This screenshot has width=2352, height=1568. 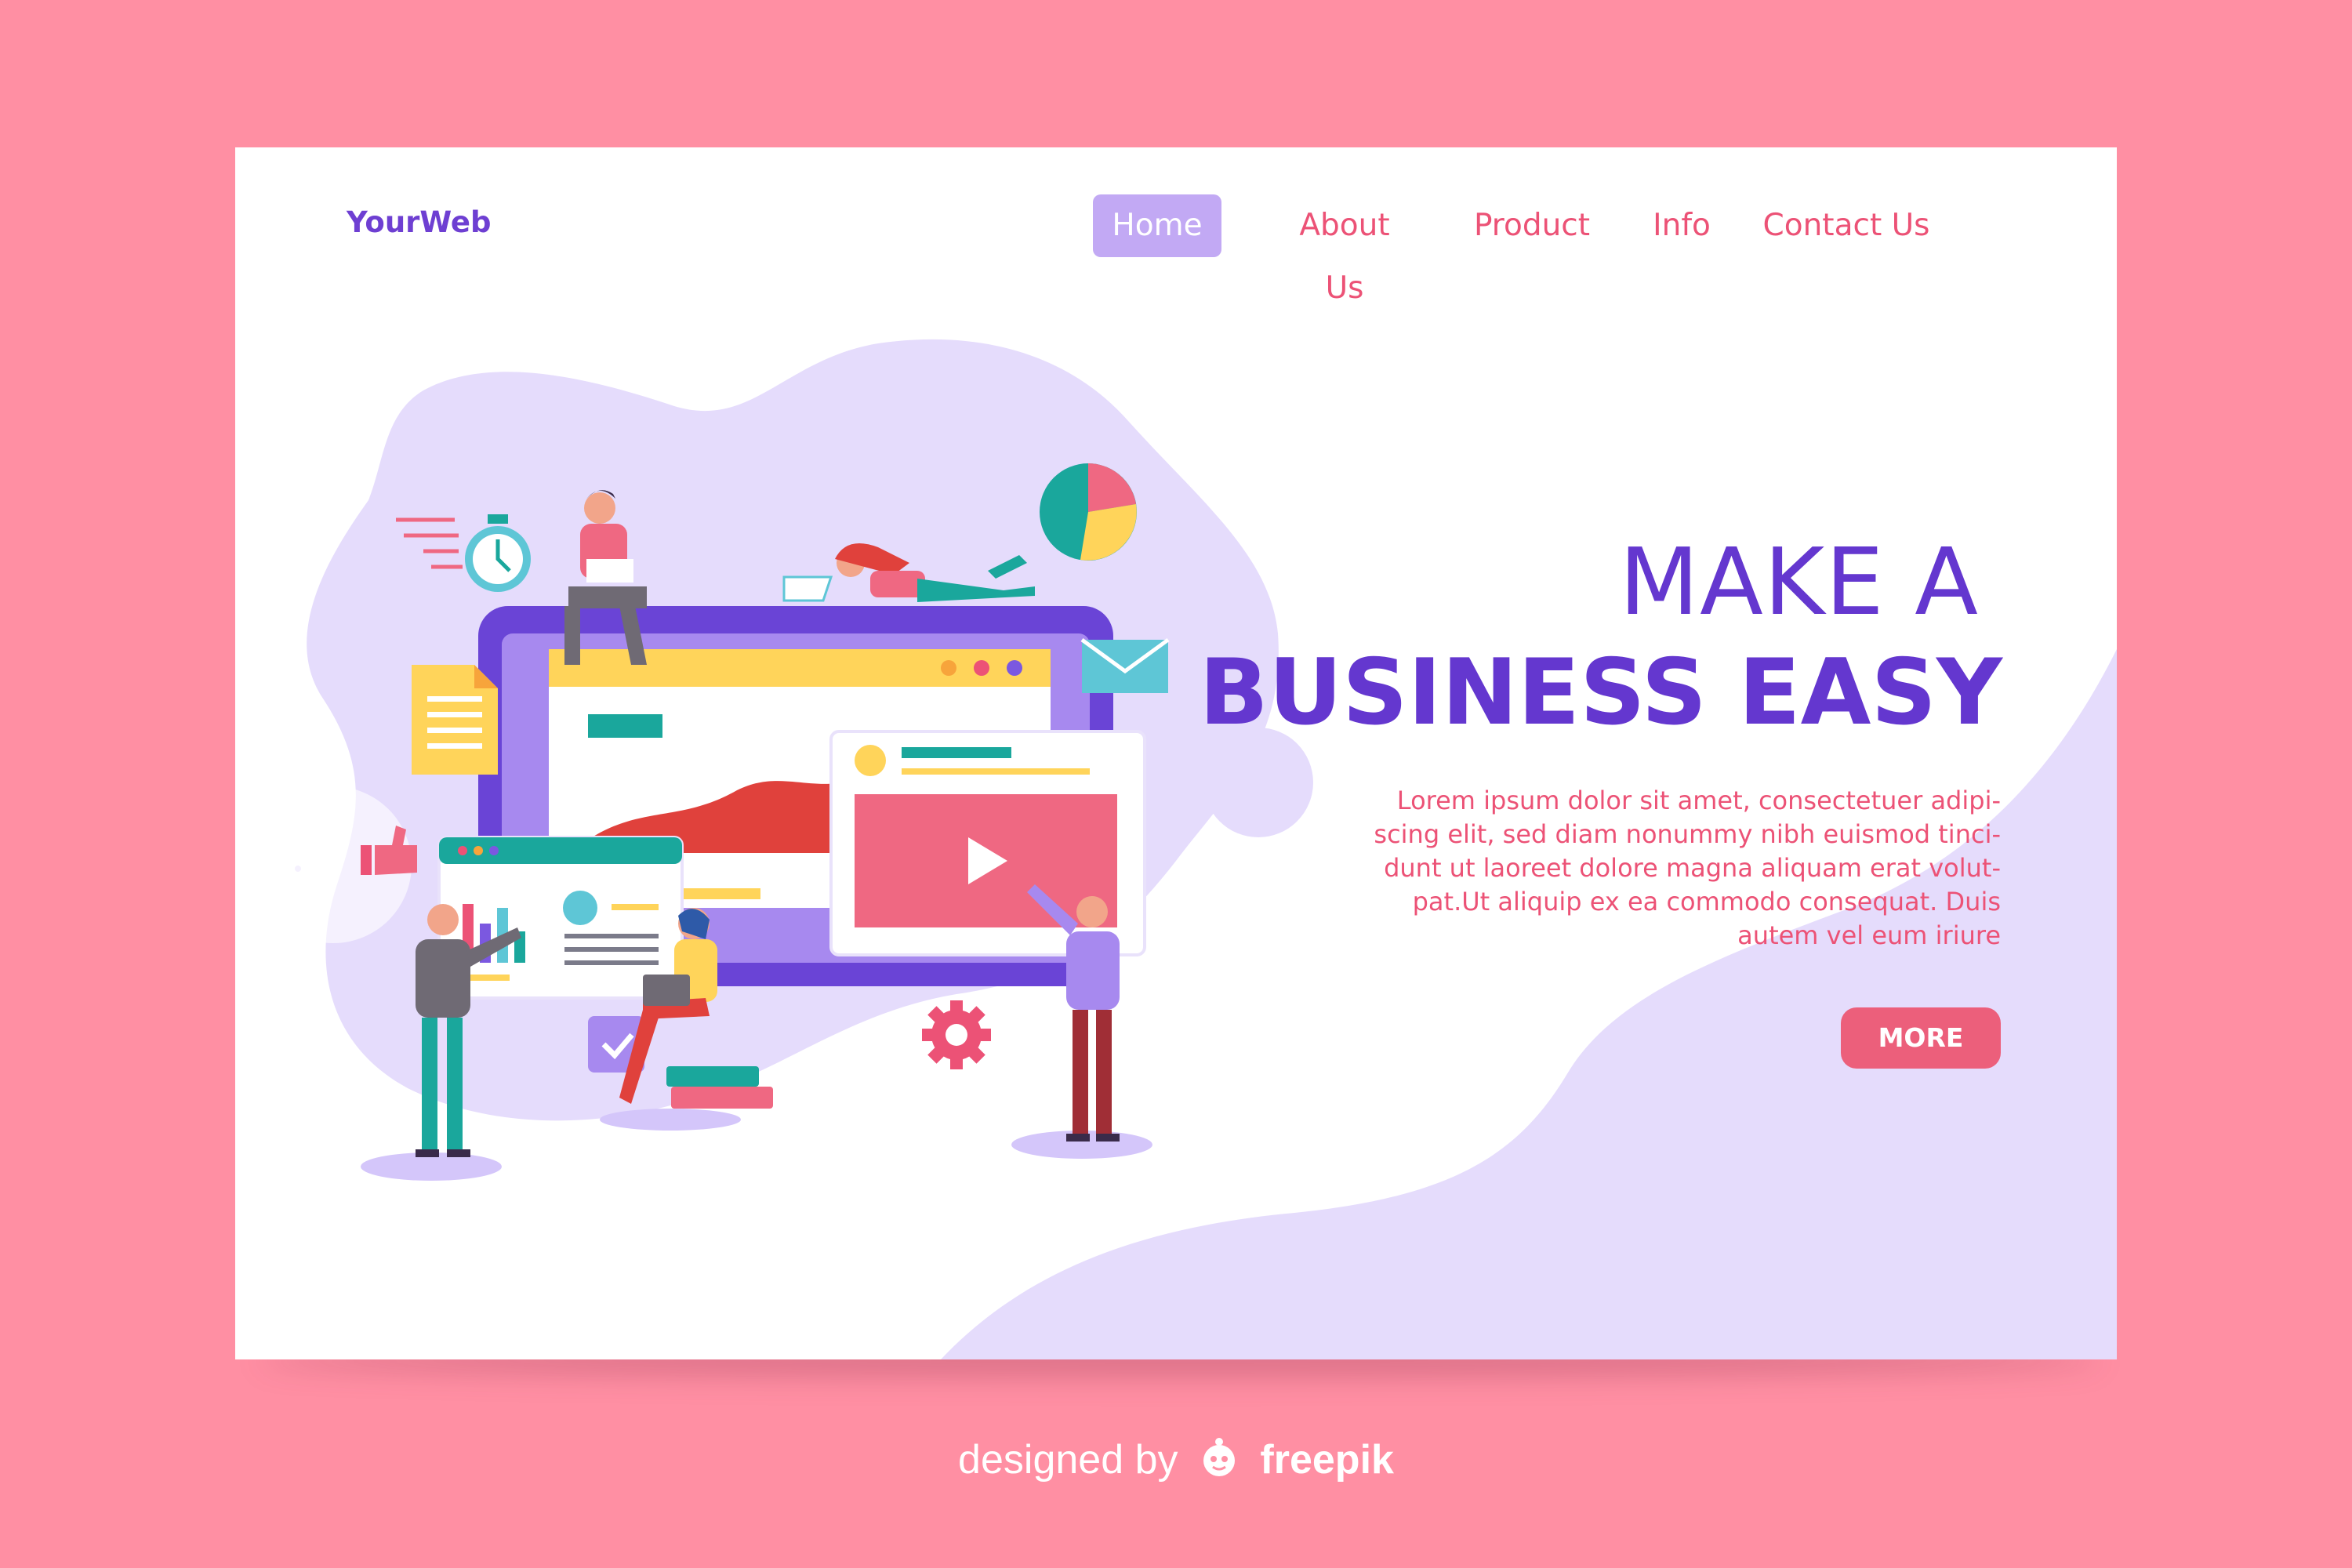 I want to click on credit-prefix: designed by, so click(x=1068, y=1460).